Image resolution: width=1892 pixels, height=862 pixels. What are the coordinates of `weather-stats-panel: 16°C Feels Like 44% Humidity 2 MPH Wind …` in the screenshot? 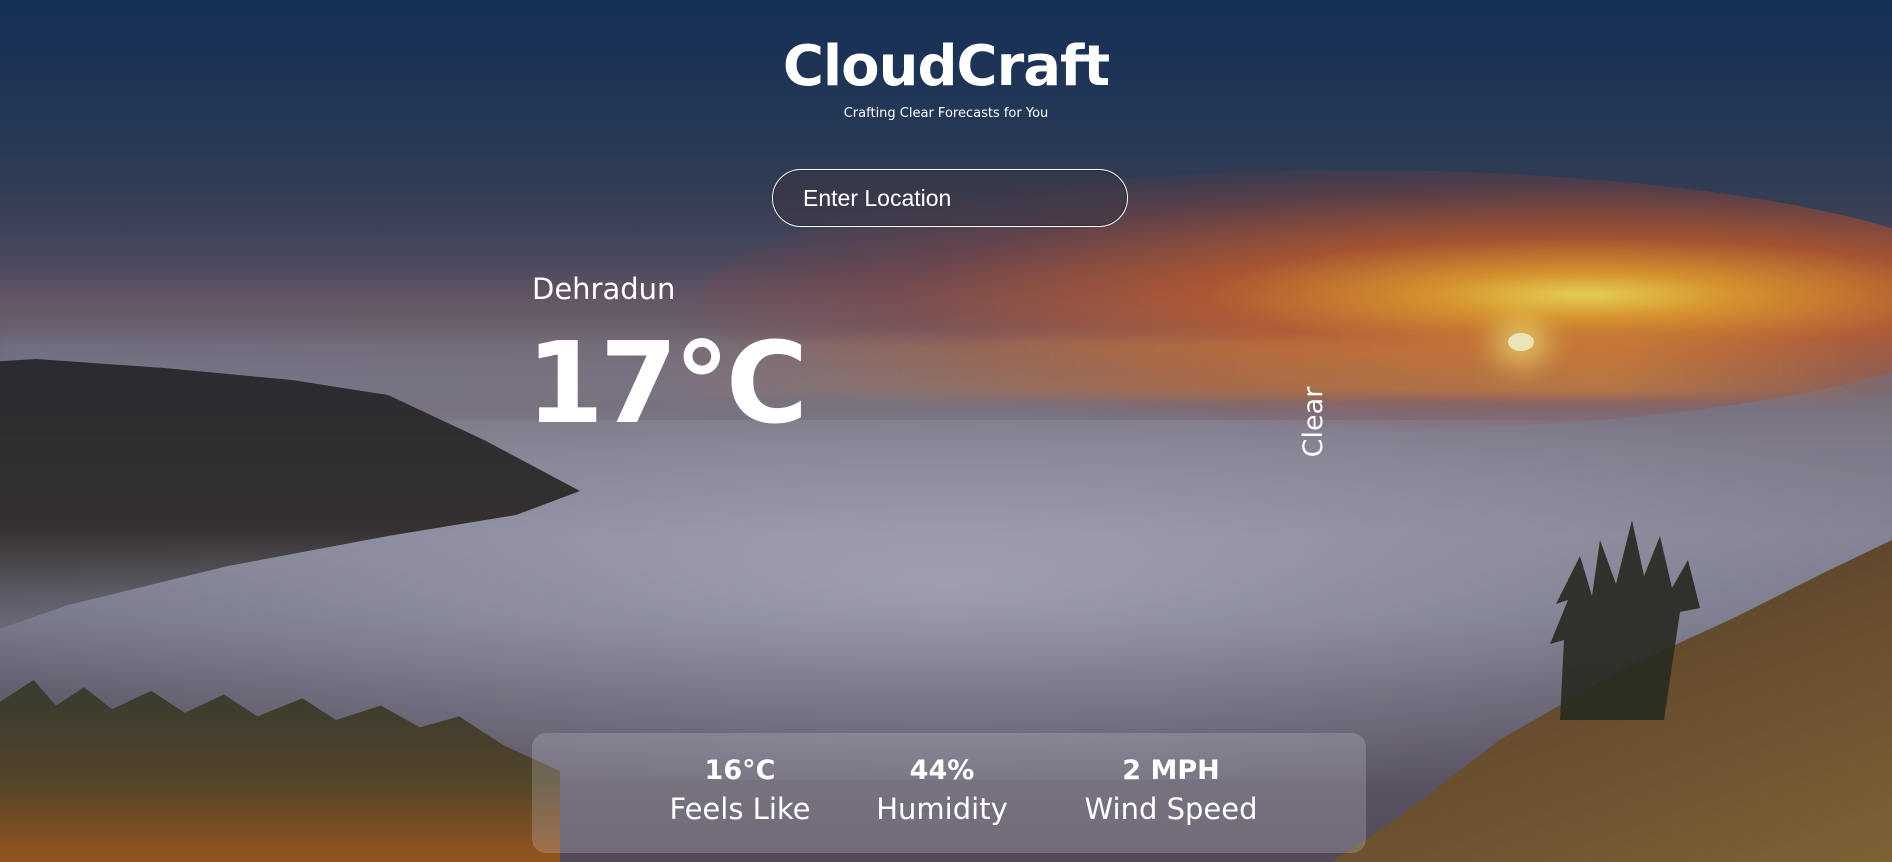 It's located at (949, 793).